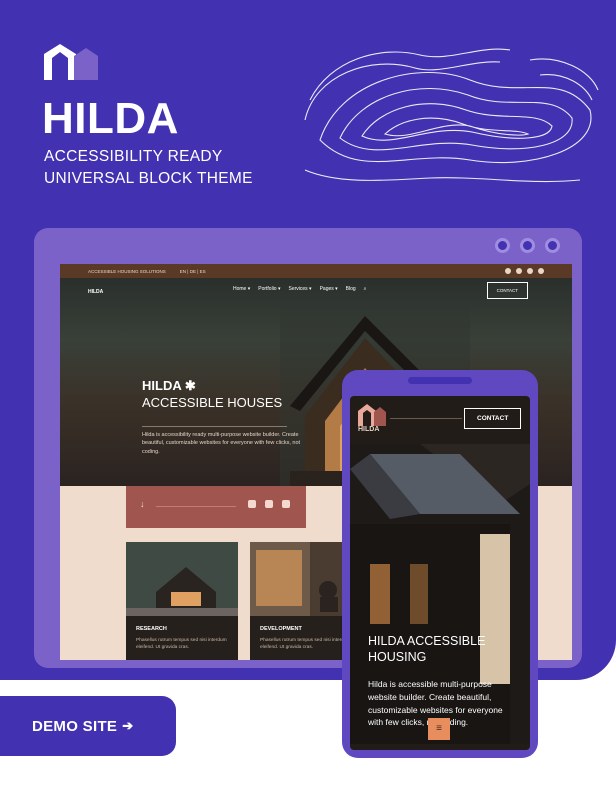 The width and height of the screenshot is (616, 792). What do you see at coordinates (269, 289) in the screenshot?
I see `menu-item-portfolio: Portfolio ▾` at bounding box center [269, 289].